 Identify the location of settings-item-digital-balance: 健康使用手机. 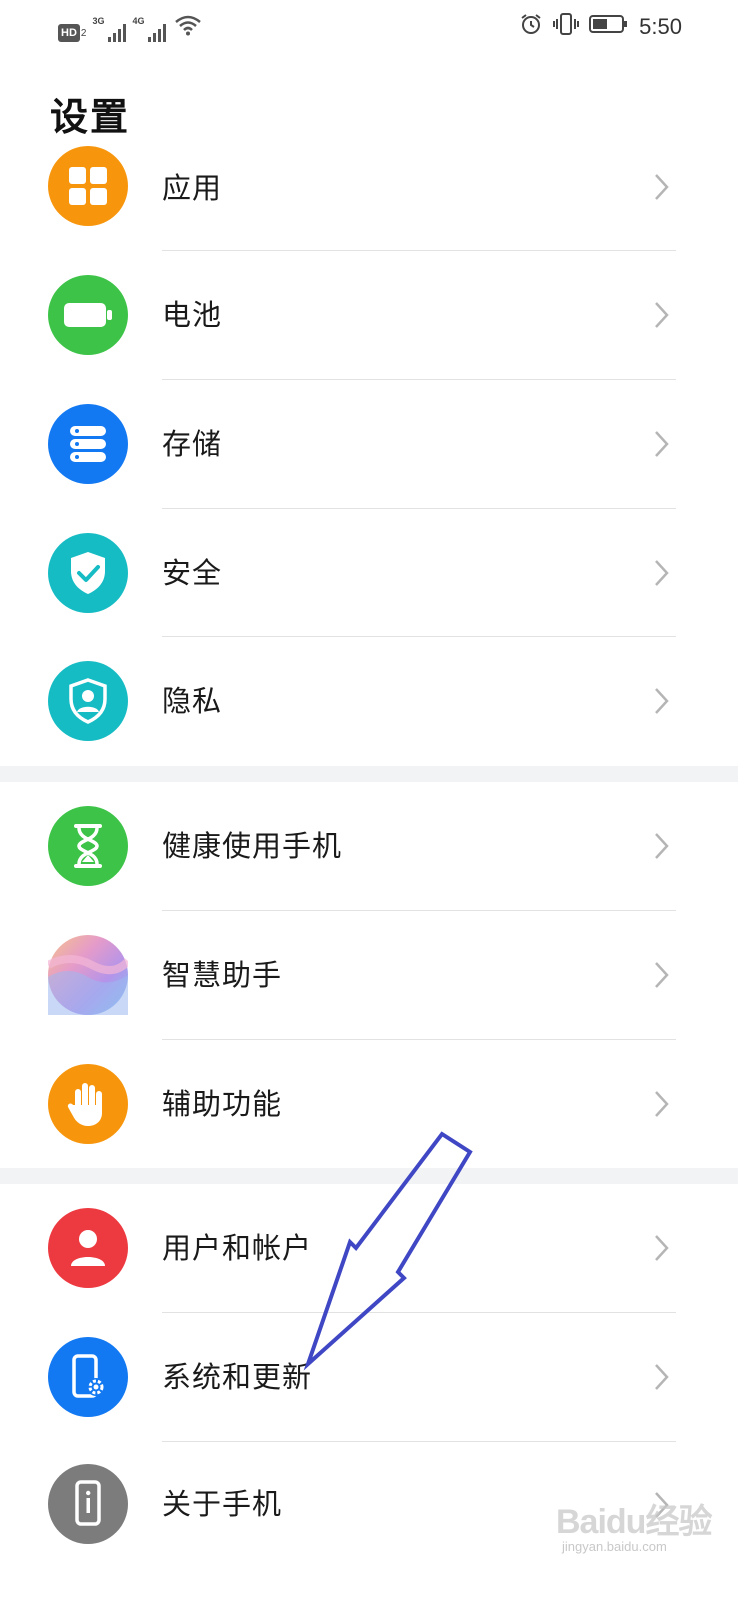
(369, 846).